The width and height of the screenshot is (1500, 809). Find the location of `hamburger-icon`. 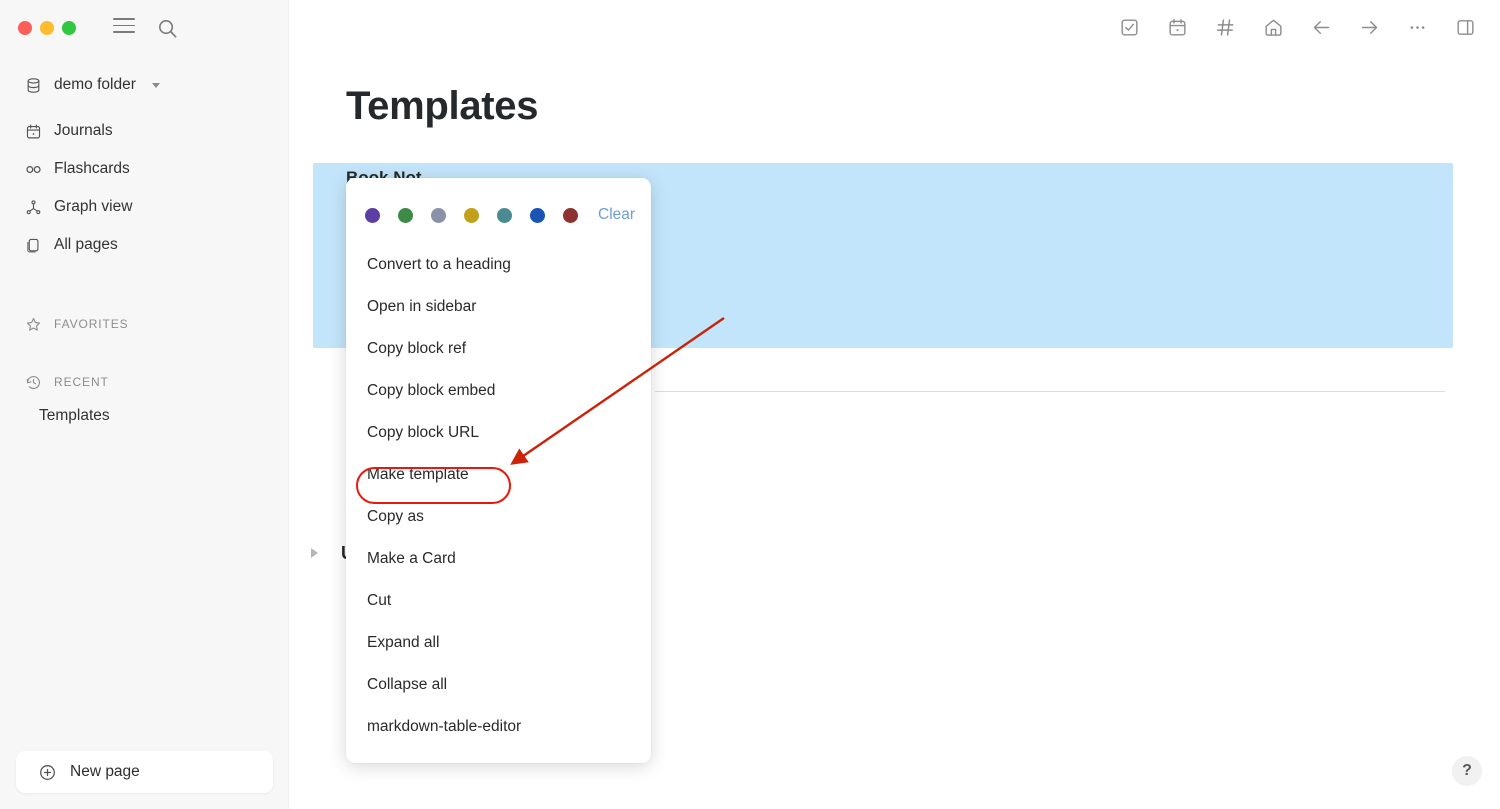

hamburger-icon is located at coordinates (124, 28).